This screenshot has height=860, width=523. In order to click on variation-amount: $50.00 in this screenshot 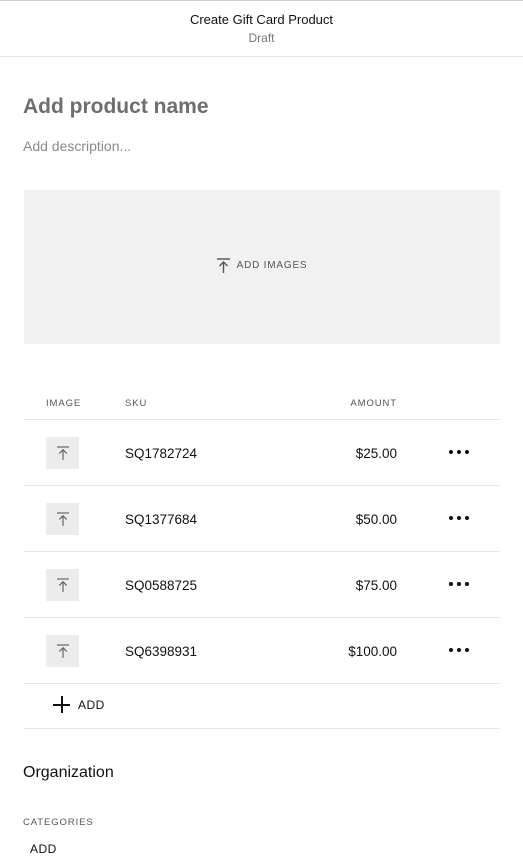, I will do `click(376, 519)`.